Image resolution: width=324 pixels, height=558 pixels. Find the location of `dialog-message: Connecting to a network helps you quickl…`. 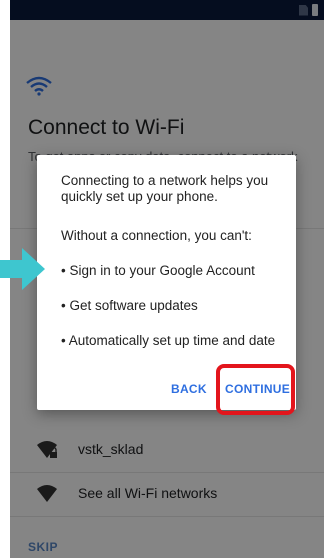

dialog-message: Connecting to a network helps you quickl… is located at coordinates (165, 188).